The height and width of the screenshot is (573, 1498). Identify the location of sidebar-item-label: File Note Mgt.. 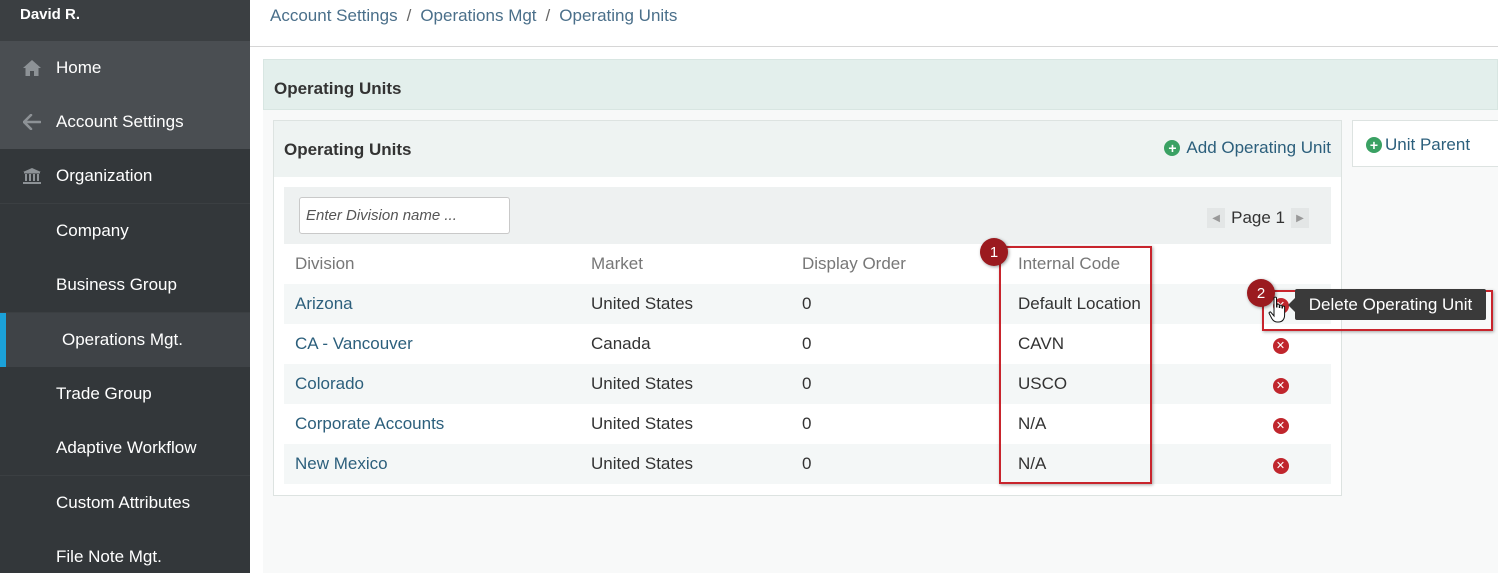
(109, 556).